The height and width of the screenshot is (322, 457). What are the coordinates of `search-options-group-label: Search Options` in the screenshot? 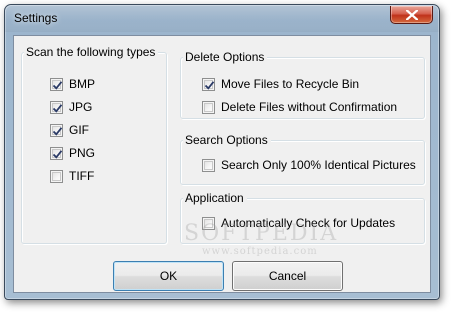 It's located at (227, 140).